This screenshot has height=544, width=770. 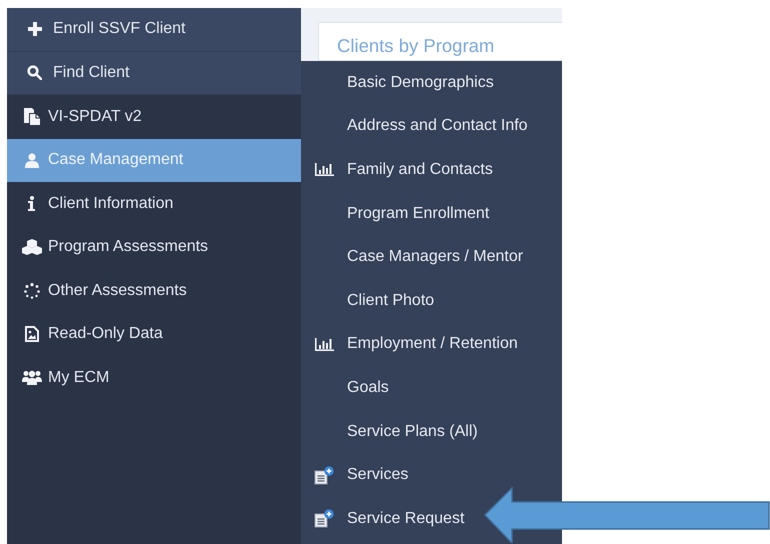 What do you see at coordinates (154, 116) in the screenshot?
I see `sidebar-item: VI-SPDAT v2` at bounding box center [154, 116].